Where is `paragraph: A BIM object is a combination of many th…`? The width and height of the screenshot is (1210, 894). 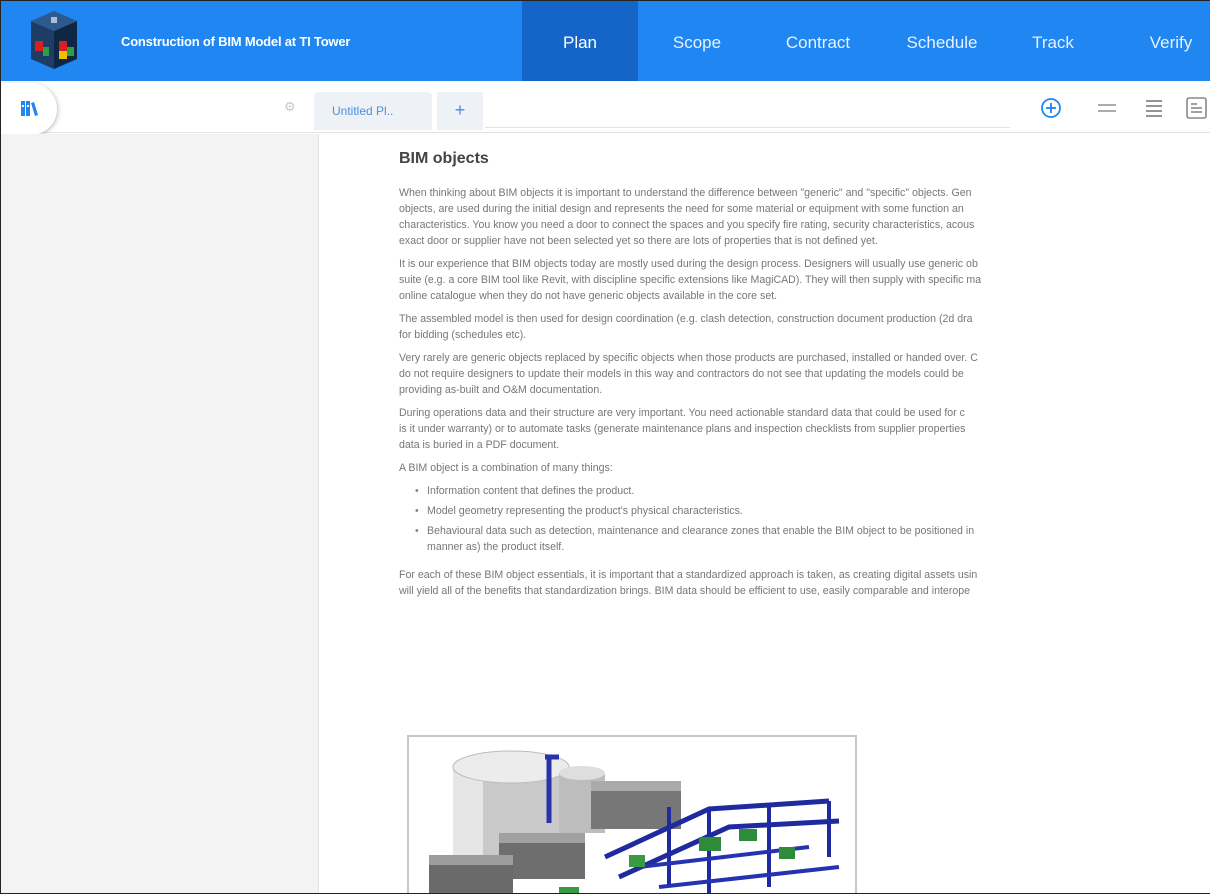
paragraph: A BIM object is a combination of many th… is located at coordinates (506, 468).